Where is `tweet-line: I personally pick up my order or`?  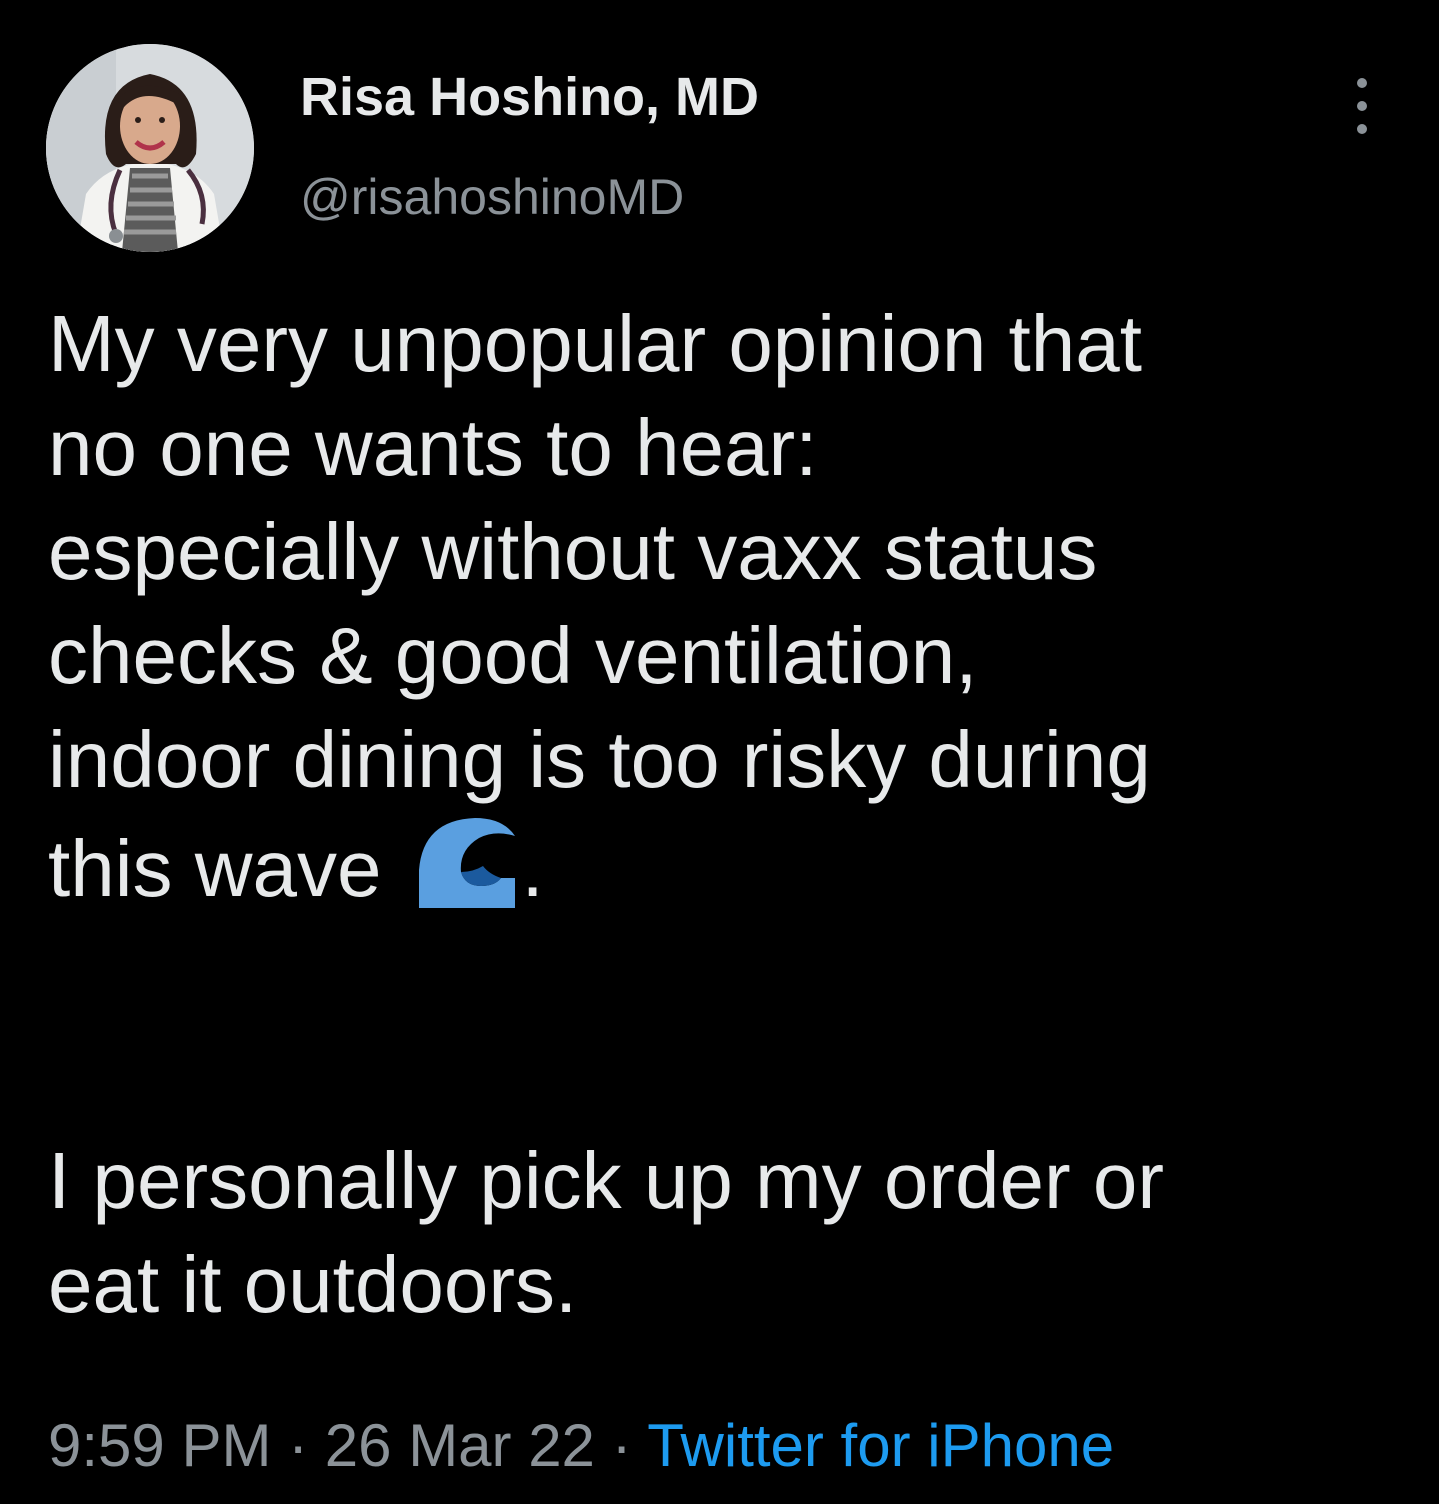
tweet-line: I personally pick up my order or is located at coordinates (606, 1180).